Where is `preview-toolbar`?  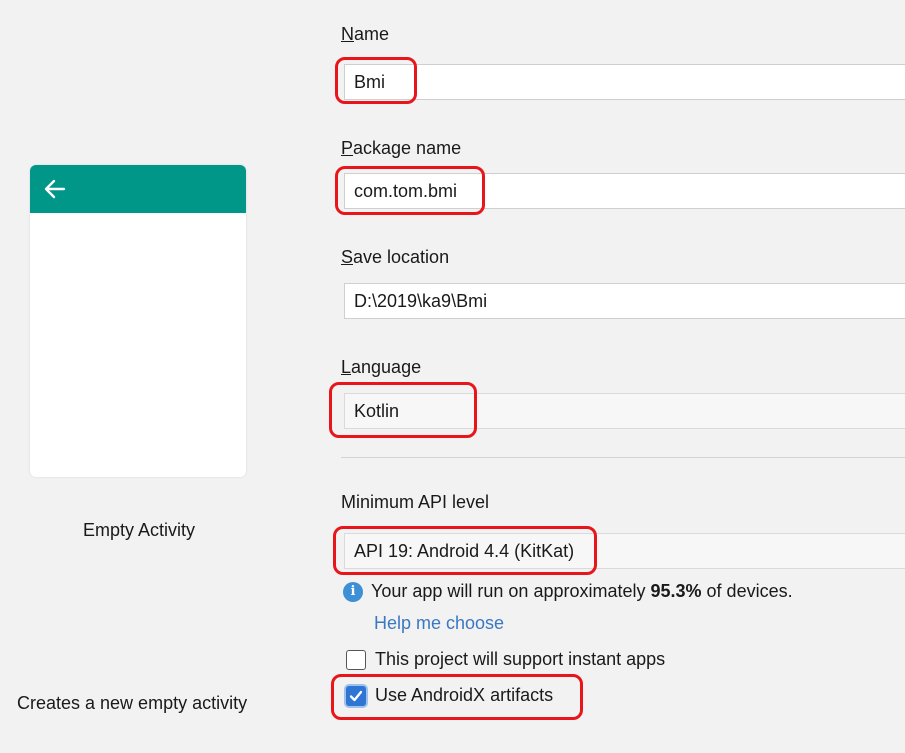 preview-toolbar is located at coordinates (138, 189).